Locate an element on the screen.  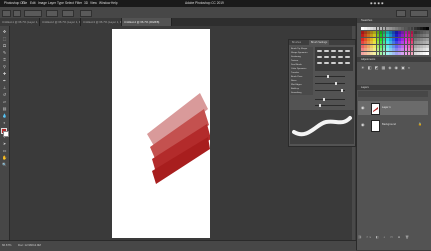
search-button is located at coordinates (401, 13).